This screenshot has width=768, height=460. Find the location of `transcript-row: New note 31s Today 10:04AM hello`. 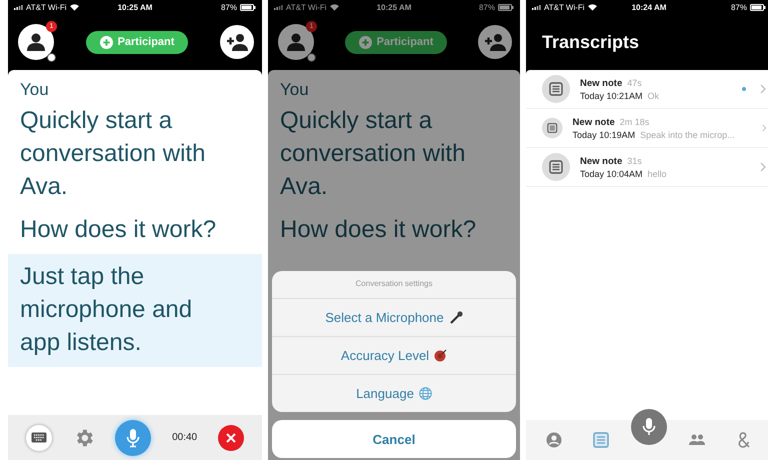

transcript-row: New note 31s Today 10:04AM hello is located at coordinates (647, 167).